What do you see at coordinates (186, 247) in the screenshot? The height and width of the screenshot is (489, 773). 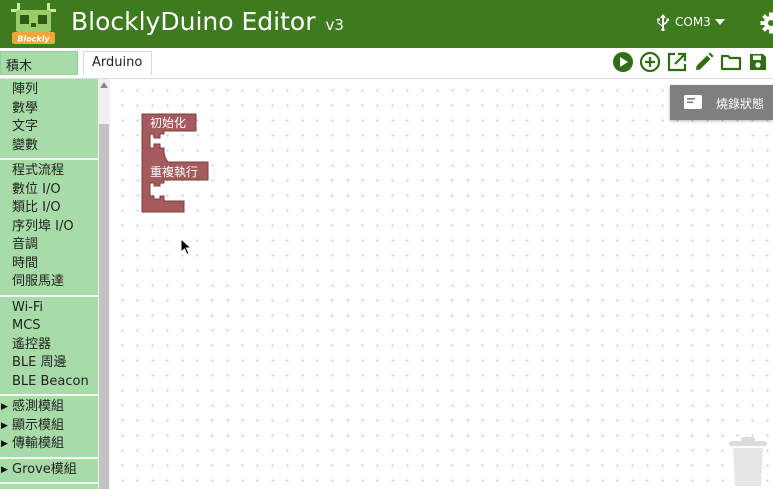 I see `mouse-cursor-icon` at bounding box center [186, 247].